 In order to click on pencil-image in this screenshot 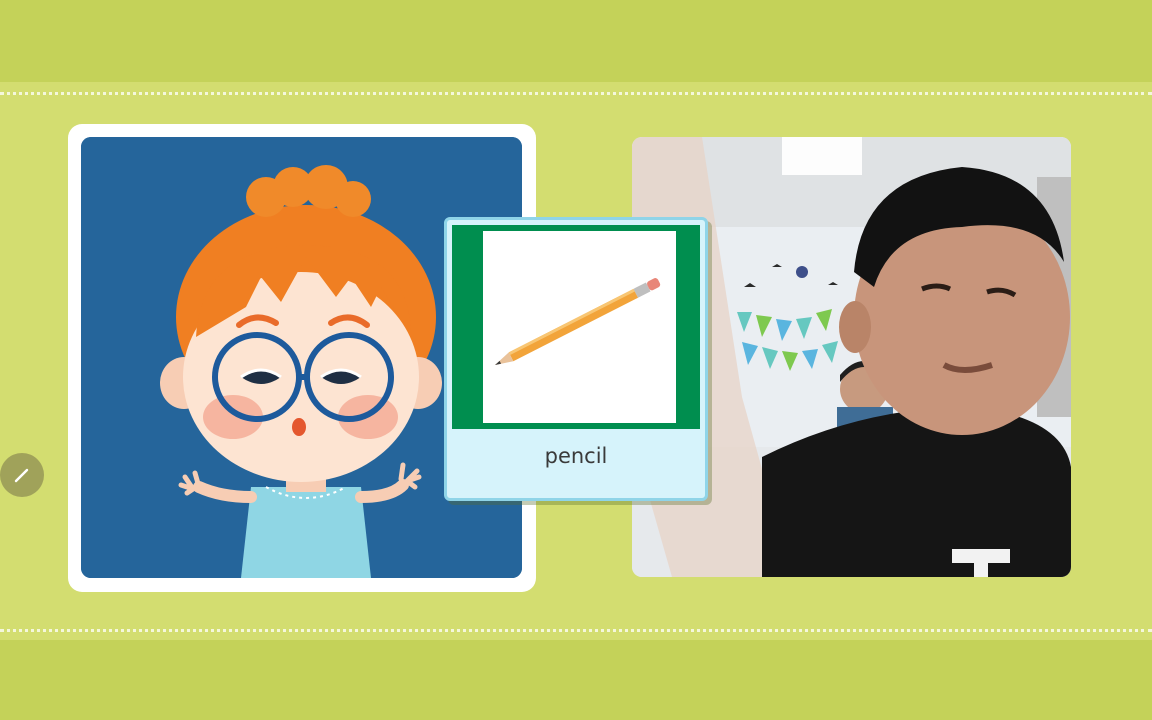, I will do `click(578, 321)`.